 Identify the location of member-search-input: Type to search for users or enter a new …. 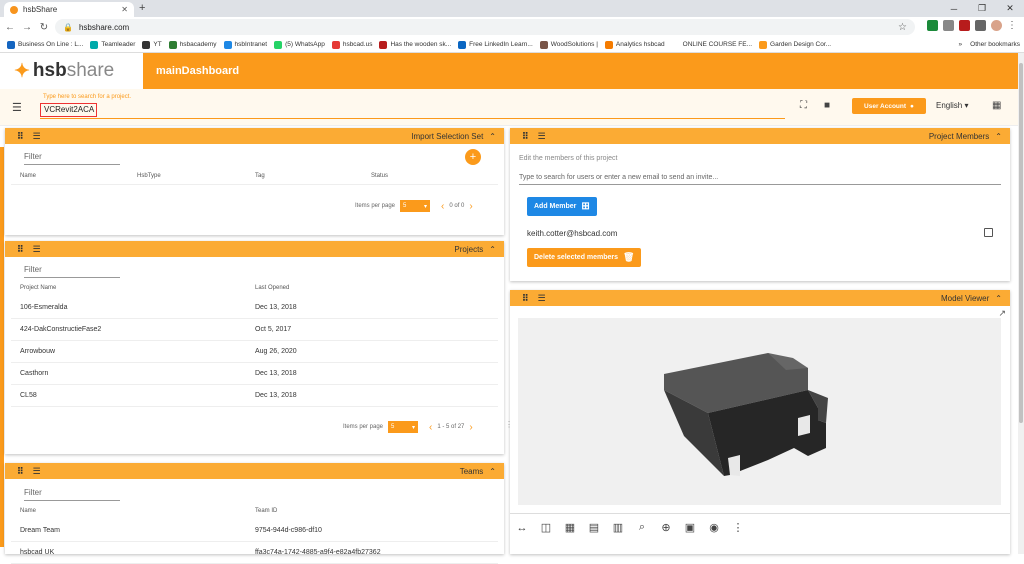
(760, 179).